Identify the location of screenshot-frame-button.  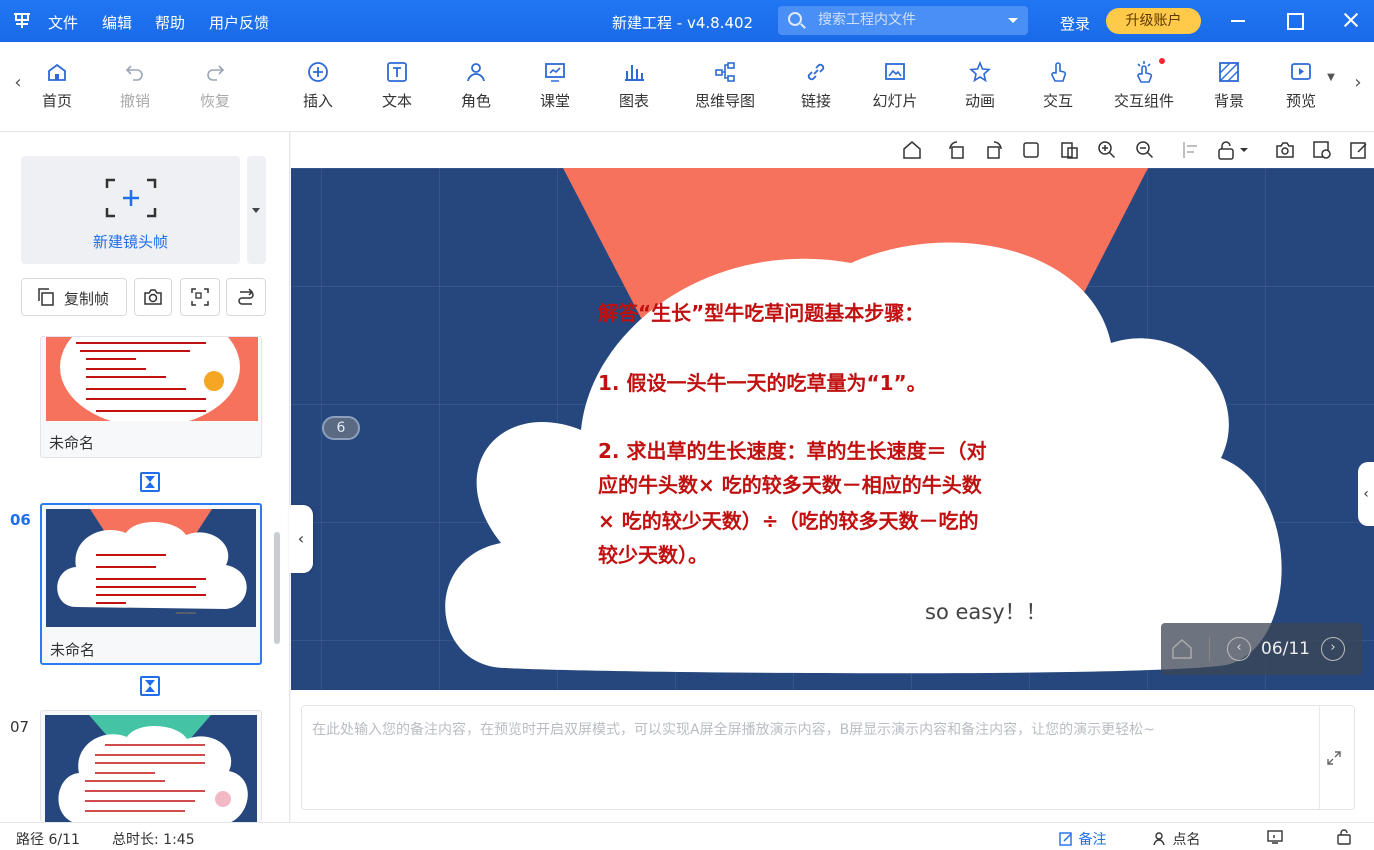
(153, 297).